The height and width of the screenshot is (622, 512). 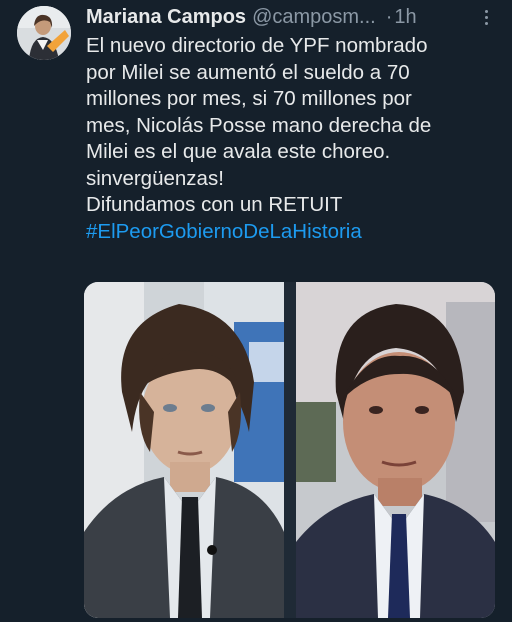 I want to click on avatar-image, so click(x=44, y=33).